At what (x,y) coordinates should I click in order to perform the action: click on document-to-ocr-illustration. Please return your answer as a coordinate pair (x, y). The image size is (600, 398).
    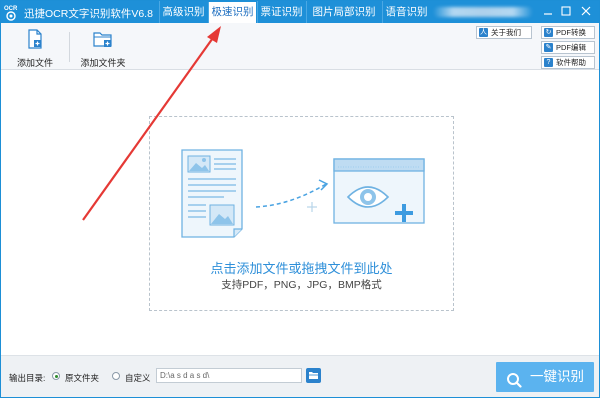
    Looking at the image, I should click on (303, 193).